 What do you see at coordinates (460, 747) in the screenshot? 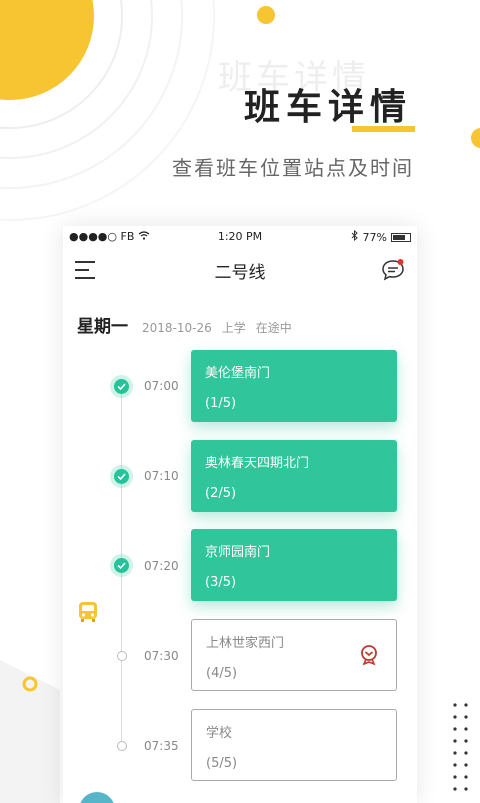
I see `dot-grid` at bounding box center [460, 747].